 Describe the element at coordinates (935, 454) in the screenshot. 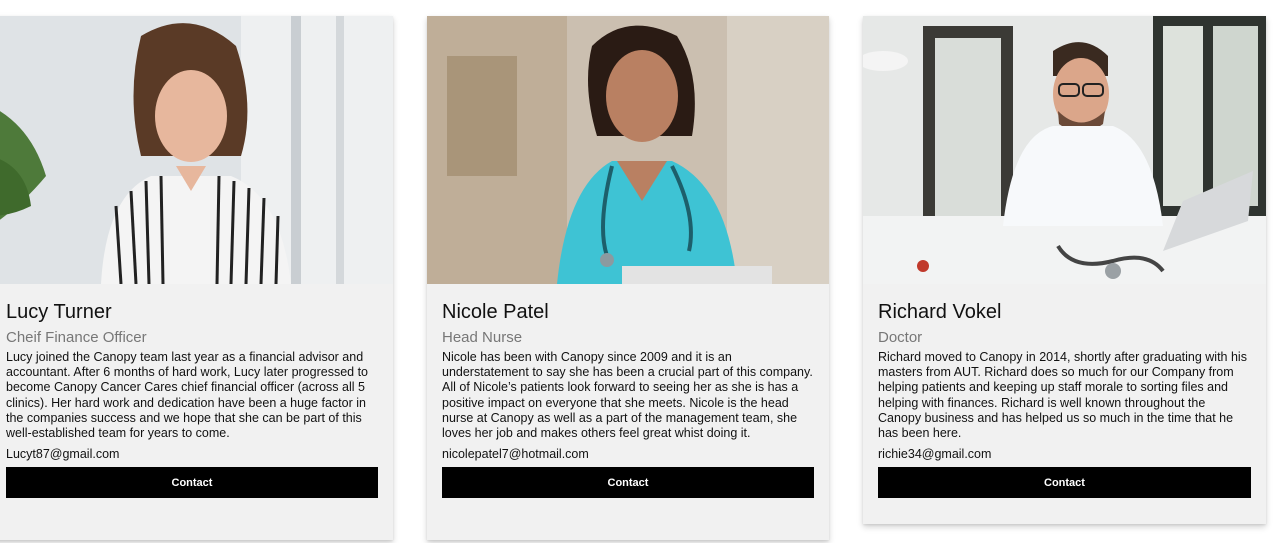

I see `member-email: richie34@gmail.com` at that location.